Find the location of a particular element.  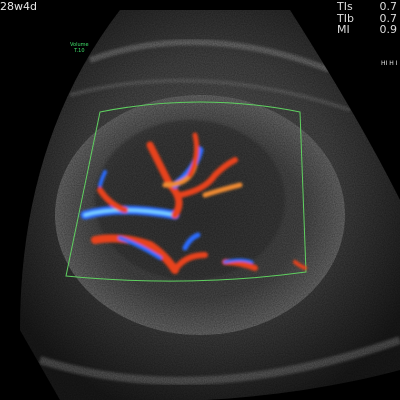

gestational-age: 28w4d is located at coordinates (18, 6).